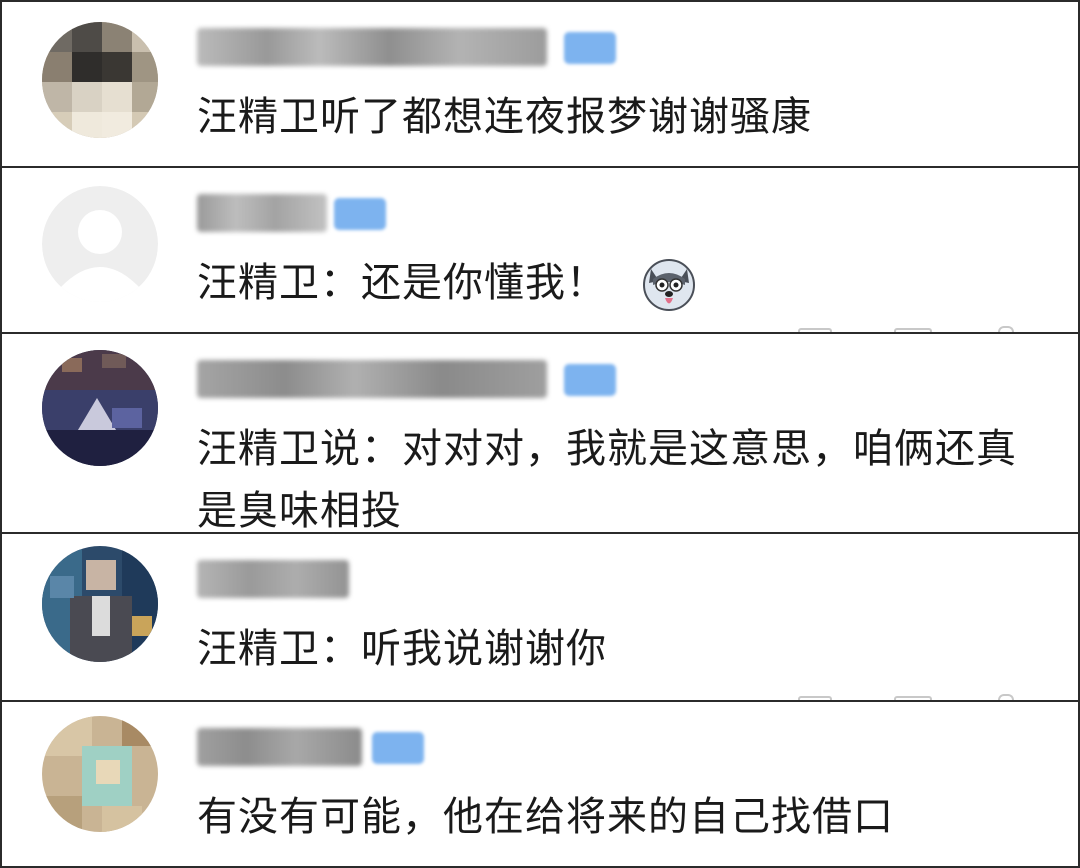 Image resolution: width=1080 pixels, height=868 pixels. Describe the element at coordinates (402, 649) in the screenshot. I see `comment-text: 汪精卫：听我说谢谢你` at that location.